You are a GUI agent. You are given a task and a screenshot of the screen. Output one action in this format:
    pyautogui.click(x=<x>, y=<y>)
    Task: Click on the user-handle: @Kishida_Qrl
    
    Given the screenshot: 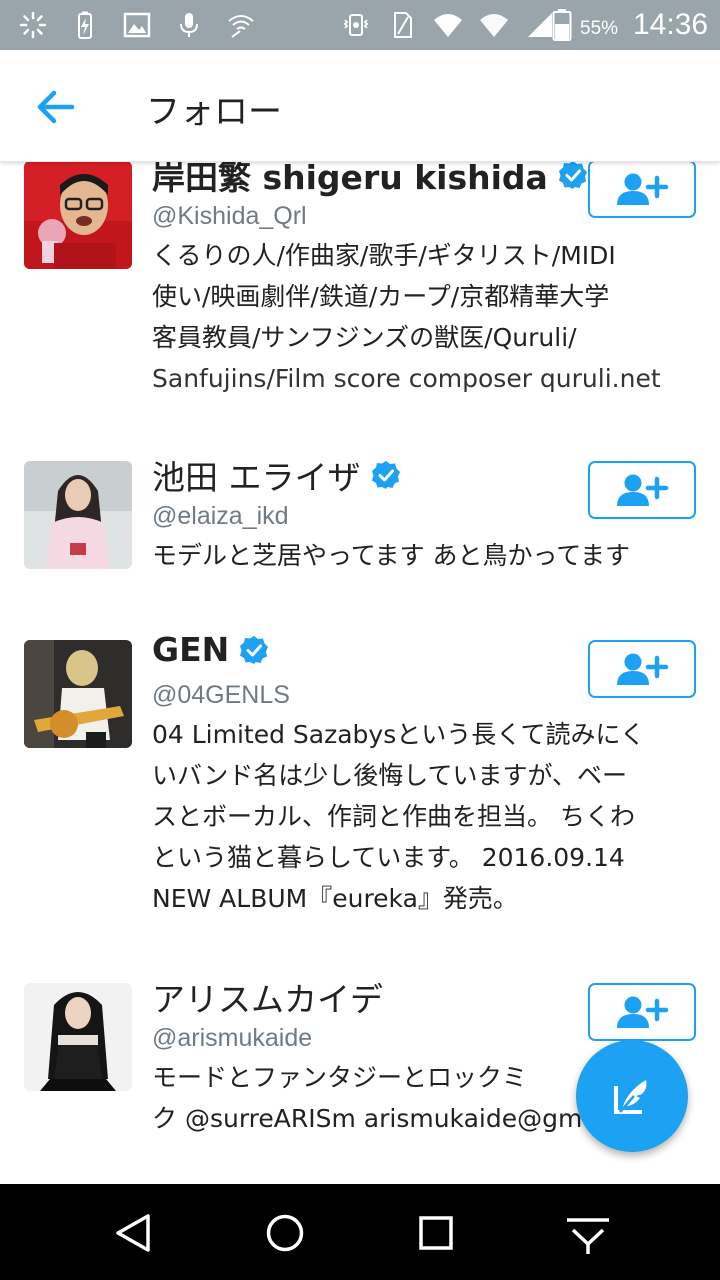 What is the action you would take?
    pyautogui.click(x=229, y=216)
    